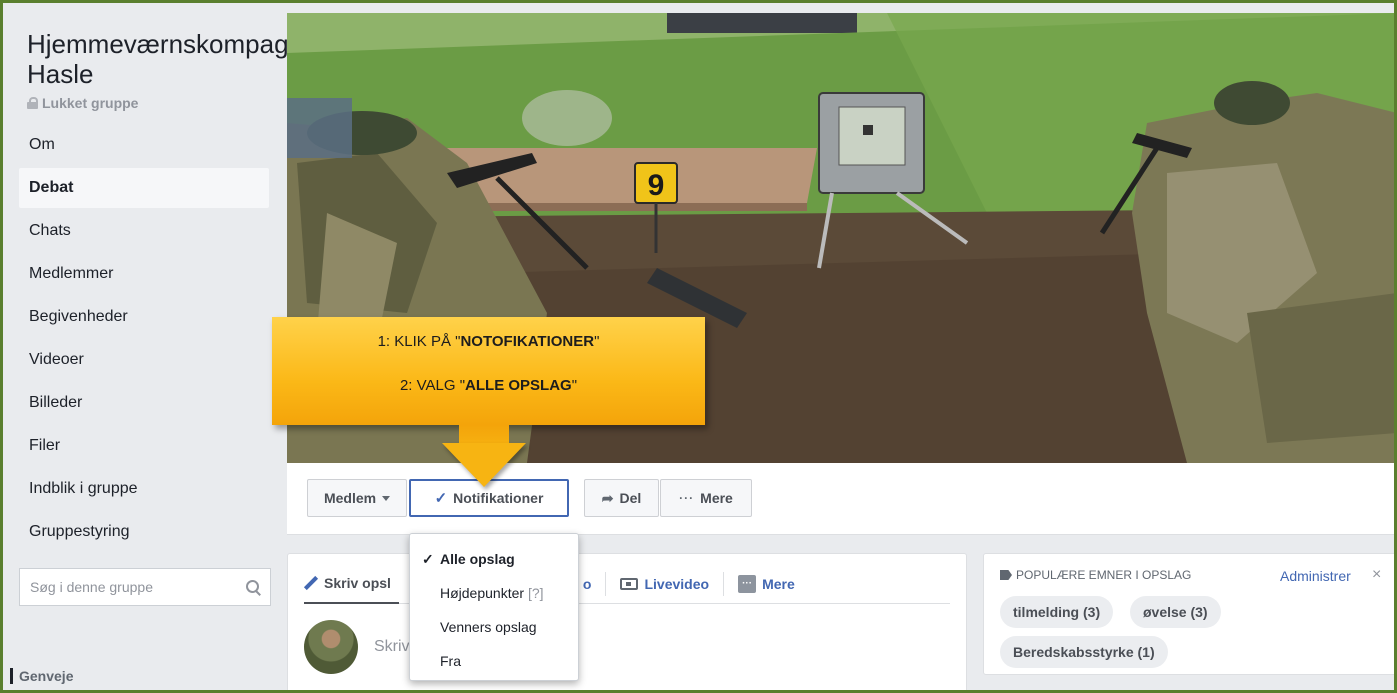 The height and width of the screenshot is (693, 1397). I want to click on callout-step-1-prefix: 1: KLIK PÅ ", so click(419, 341).